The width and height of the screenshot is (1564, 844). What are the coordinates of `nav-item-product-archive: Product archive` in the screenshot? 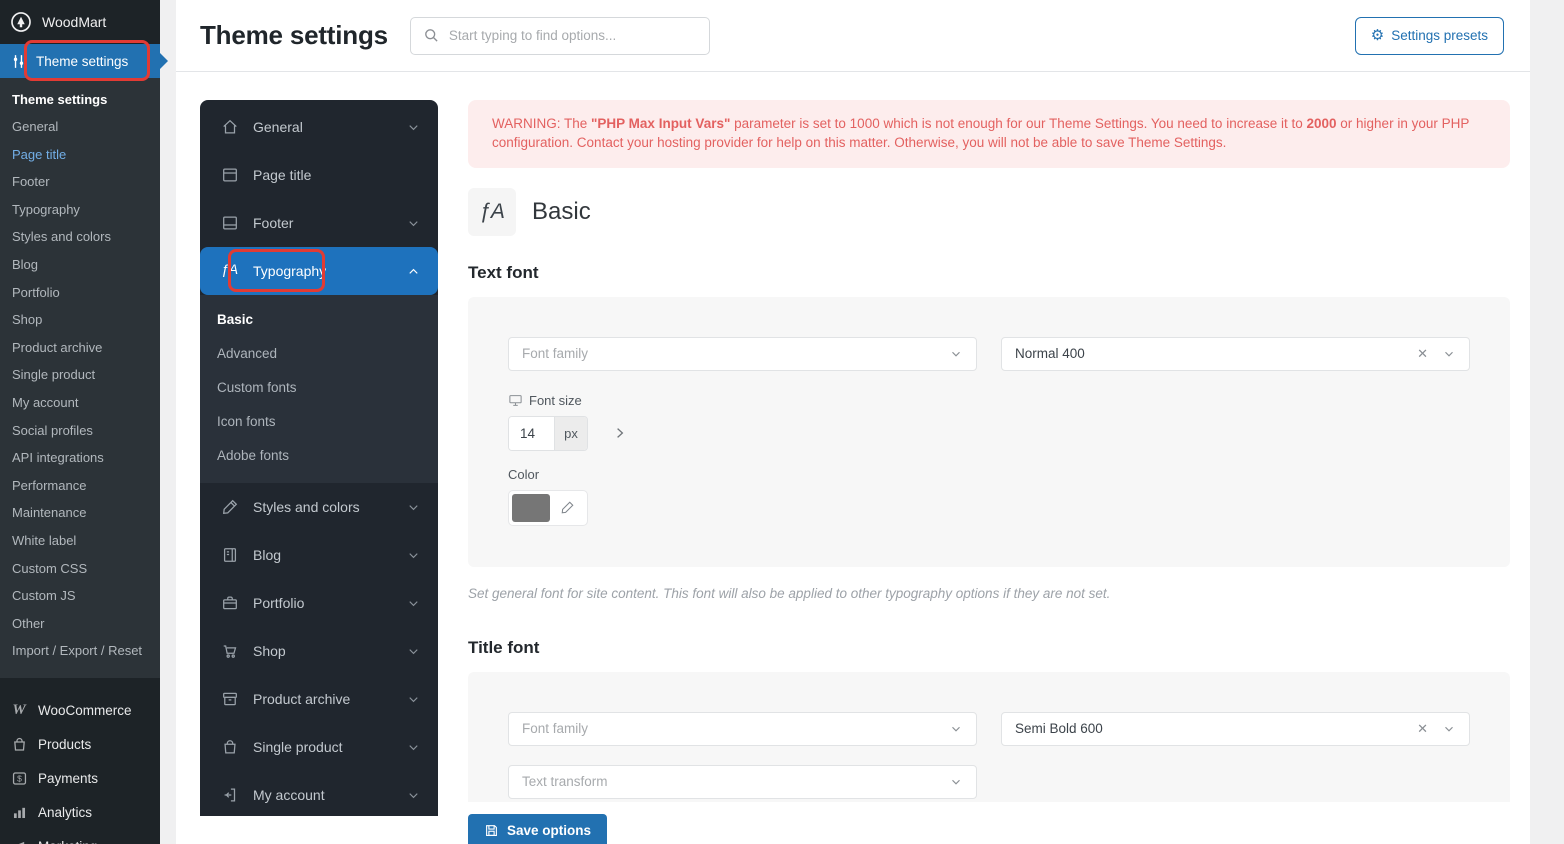 It's located at (319, 699).